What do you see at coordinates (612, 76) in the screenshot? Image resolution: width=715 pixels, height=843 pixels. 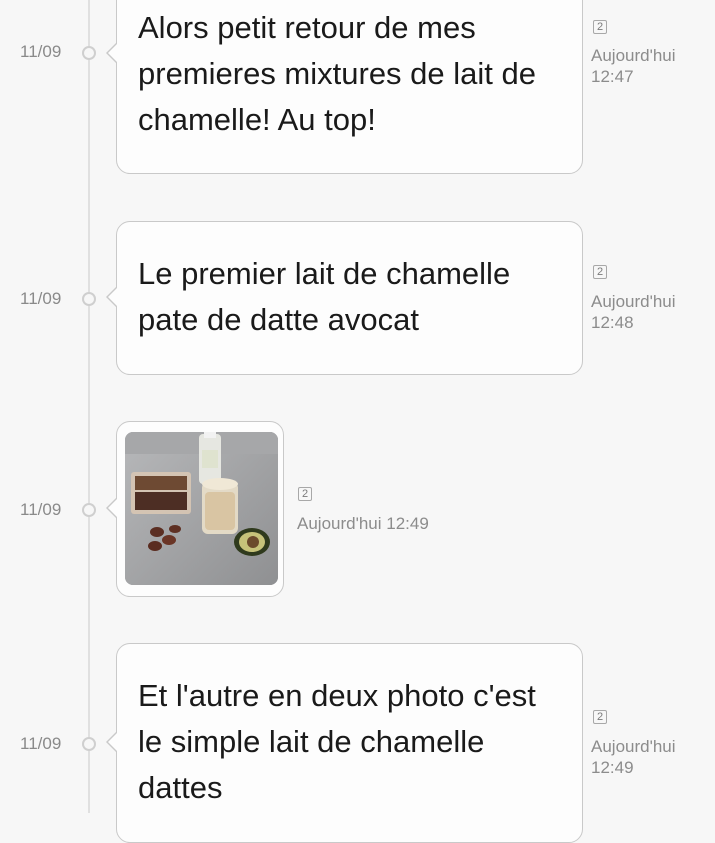 I see `timestamp-time: 12:47` at bounding box center [612, 76].